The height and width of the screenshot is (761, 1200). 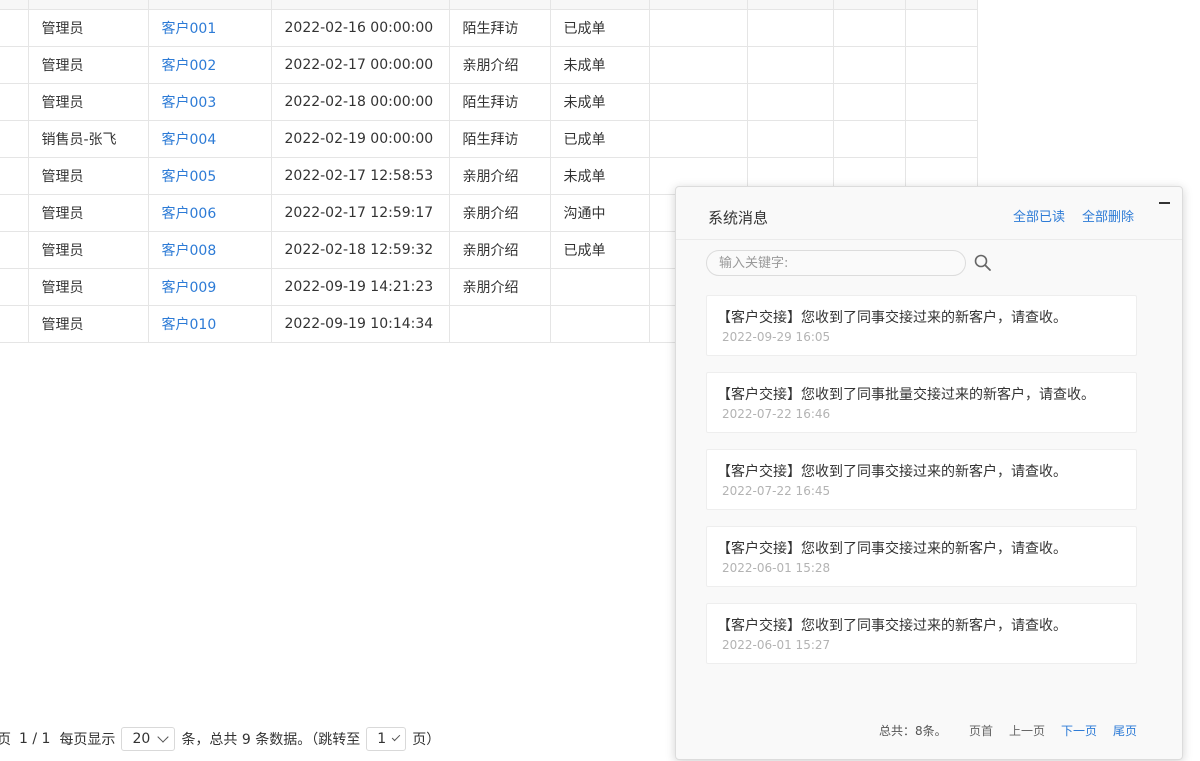 What do you see at coordinates (499, 324) in the screenshot?
I see `cell-source` at bounding box center [499, 324].